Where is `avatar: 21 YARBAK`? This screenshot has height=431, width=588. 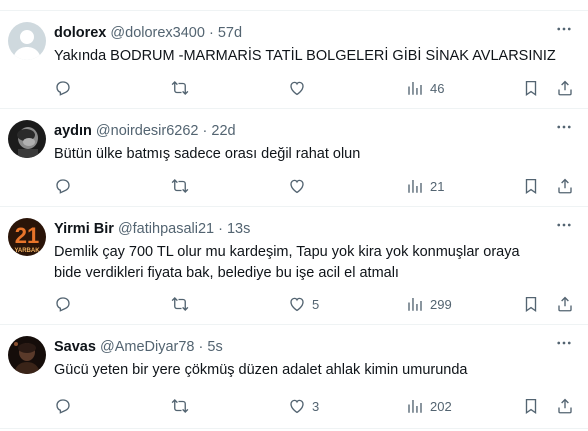
avatar: 21 YARBAK is located at coordinates (27, 237).